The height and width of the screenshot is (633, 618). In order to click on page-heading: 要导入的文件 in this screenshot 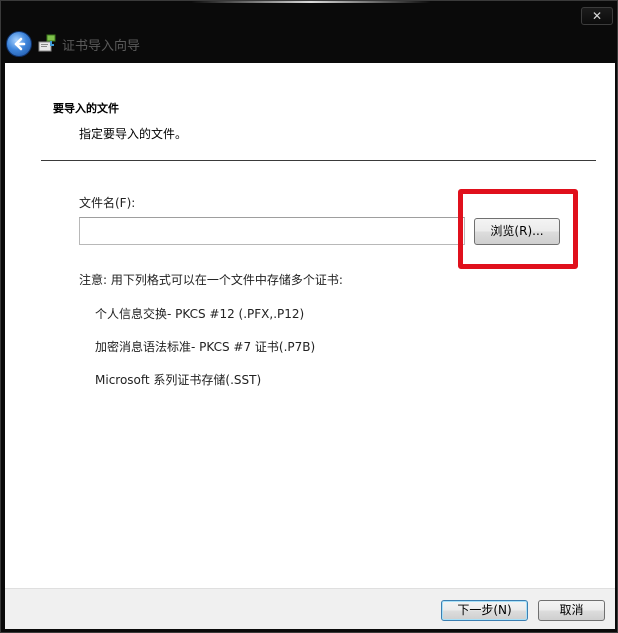, I will do `click(86, 108)`.